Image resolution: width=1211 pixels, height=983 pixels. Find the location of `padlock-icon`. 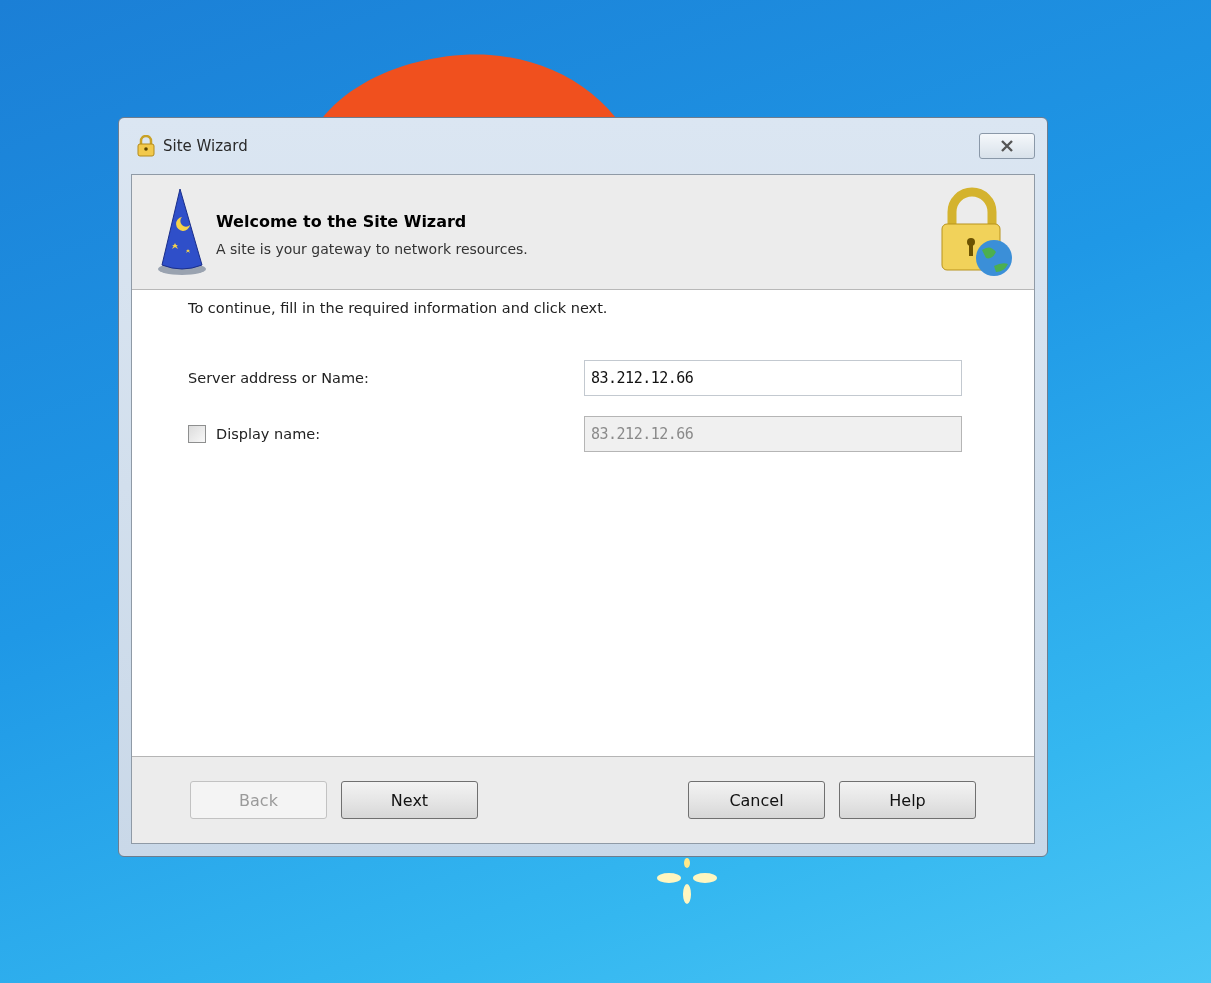

padlock-icon is located at coordinates (146, 146).